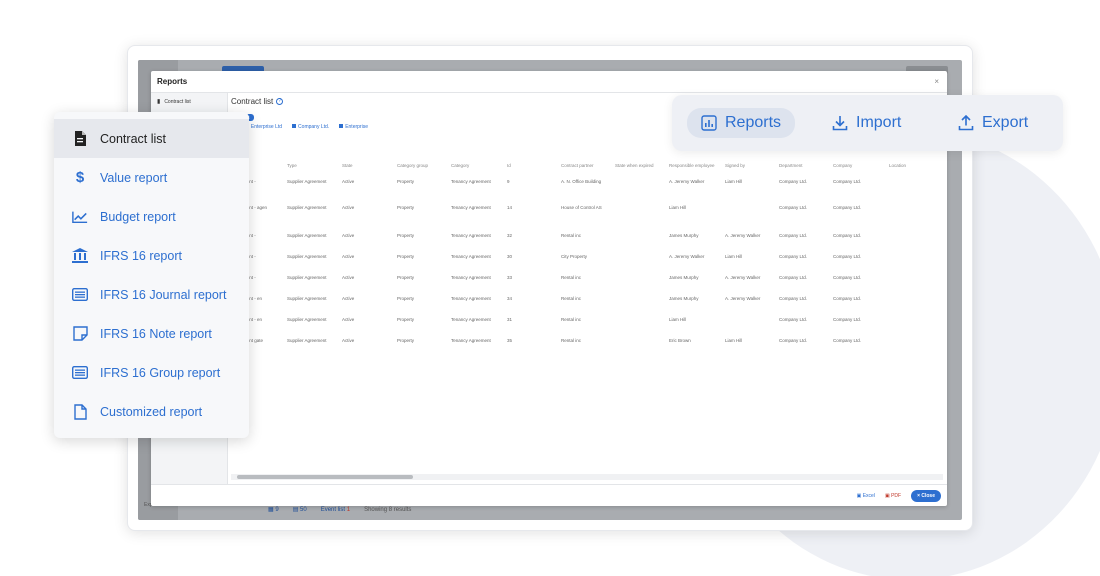  Describe the element at coordinates (151, 216) in the screenshot. I see `menu-item-budget-report: Budget report` at that location.